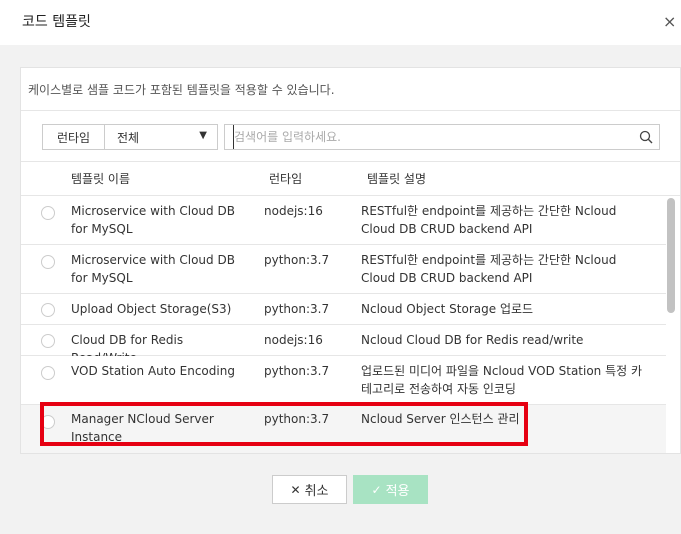 The image size is (681, 534). Describe the element at coordinates (295, 489) in the screenshot. I see `close-icon: ✕` at that location.